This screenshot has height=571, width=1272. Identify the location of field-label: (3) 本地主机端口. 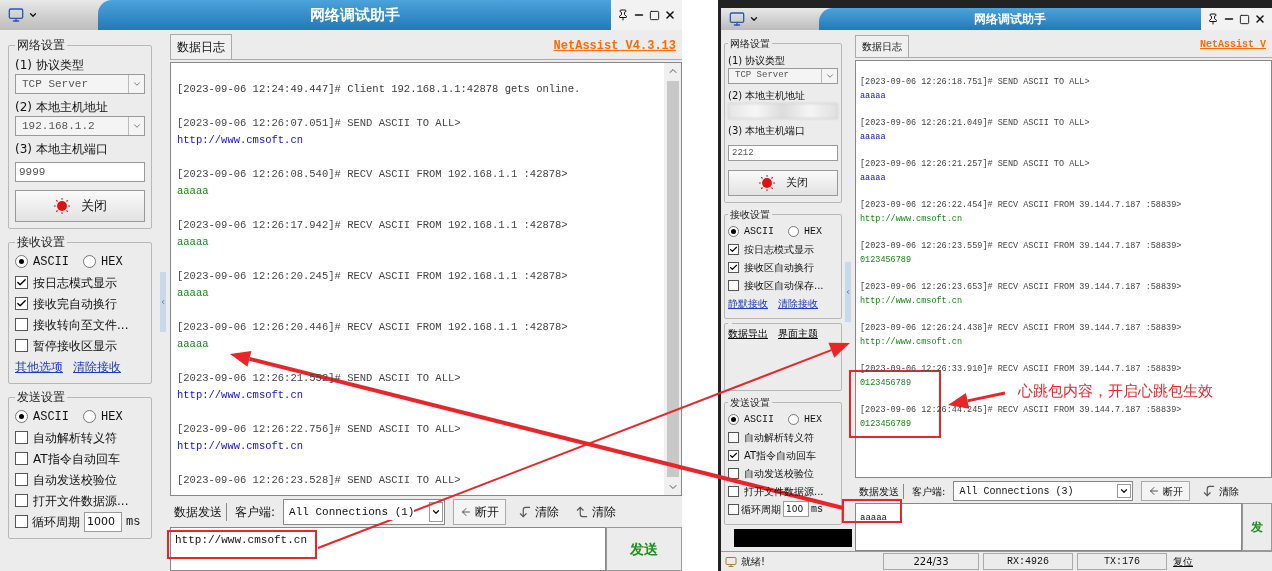
(767, 131).